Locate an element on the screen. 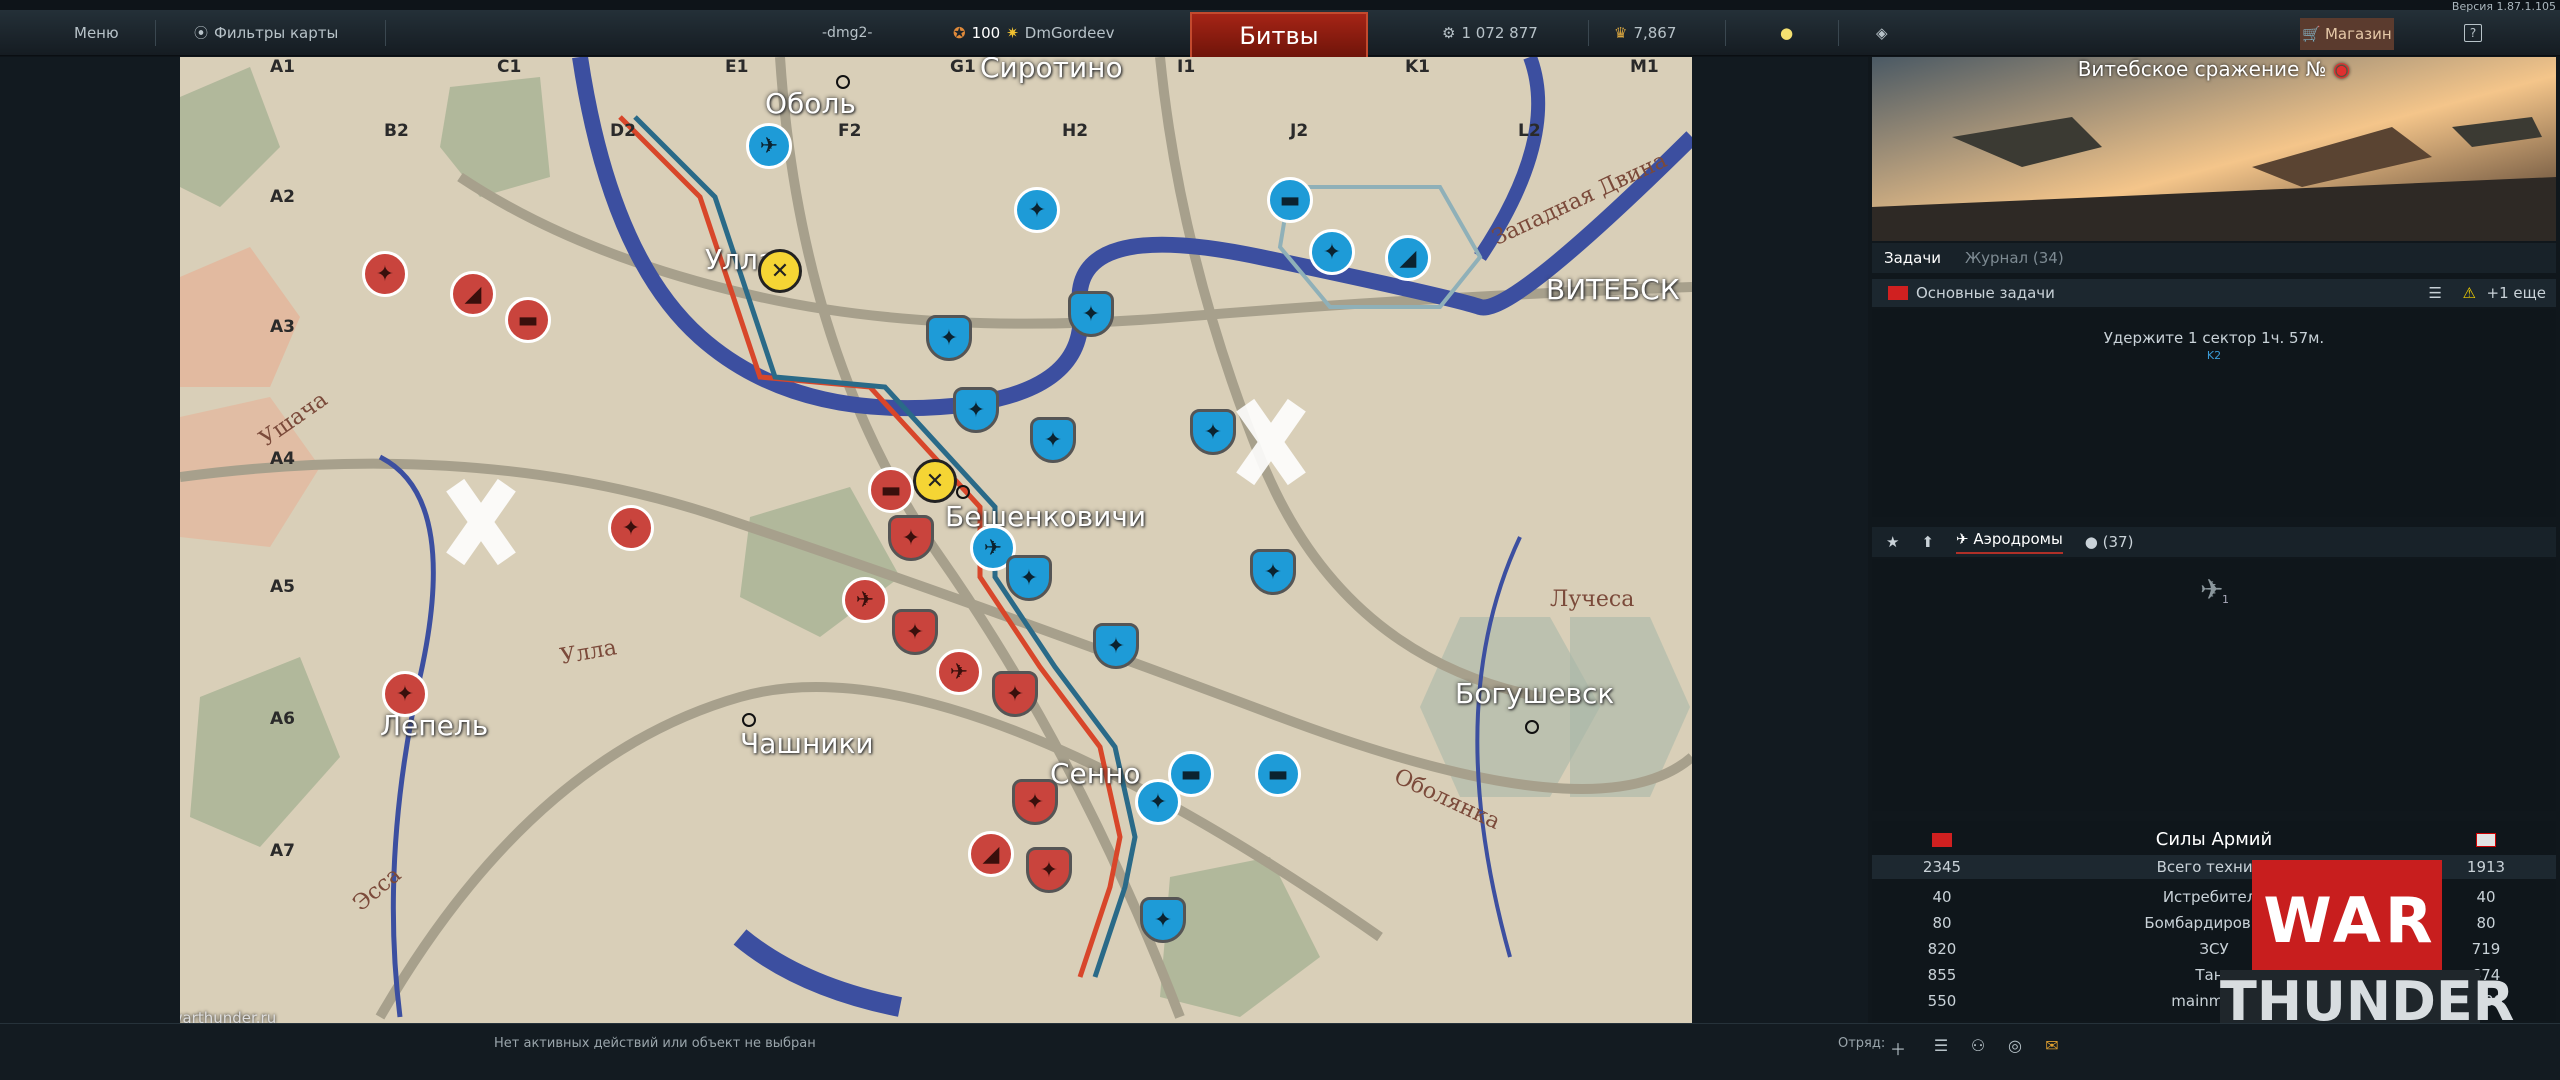  tab-journal: Журнал (34) is located at coordinates (2014, 258).